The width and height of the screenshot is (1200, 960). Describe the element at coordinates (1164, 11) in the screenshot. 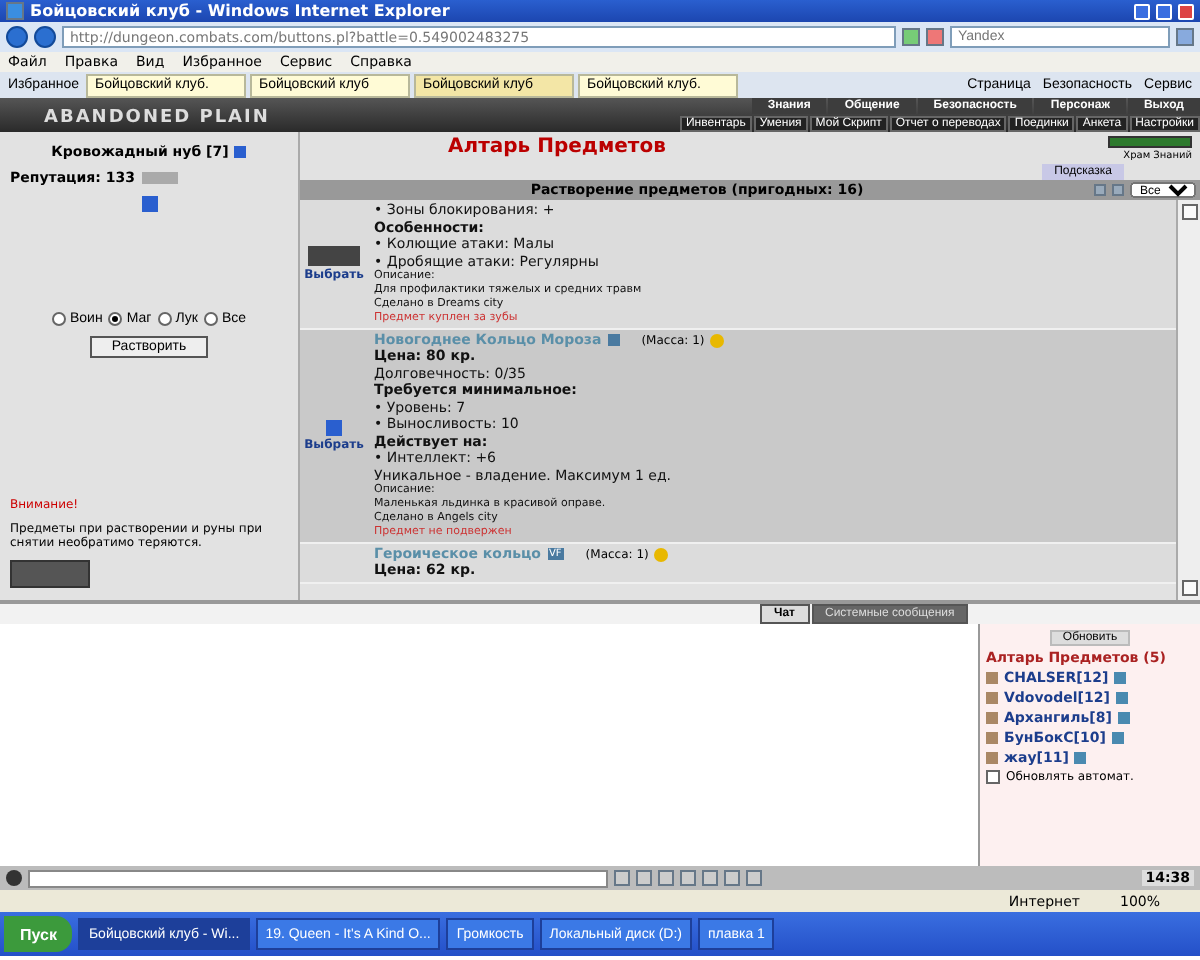

I see `maximize-button` at that location.